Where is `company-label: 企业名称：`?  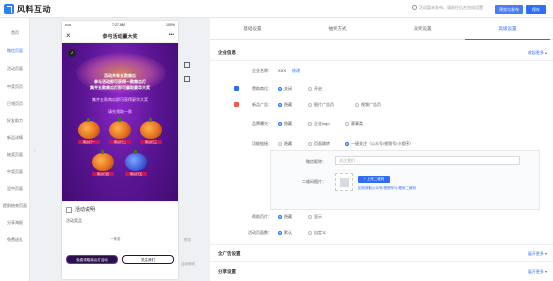 company-label: 企业名称： is located at coordinates (262, 70).